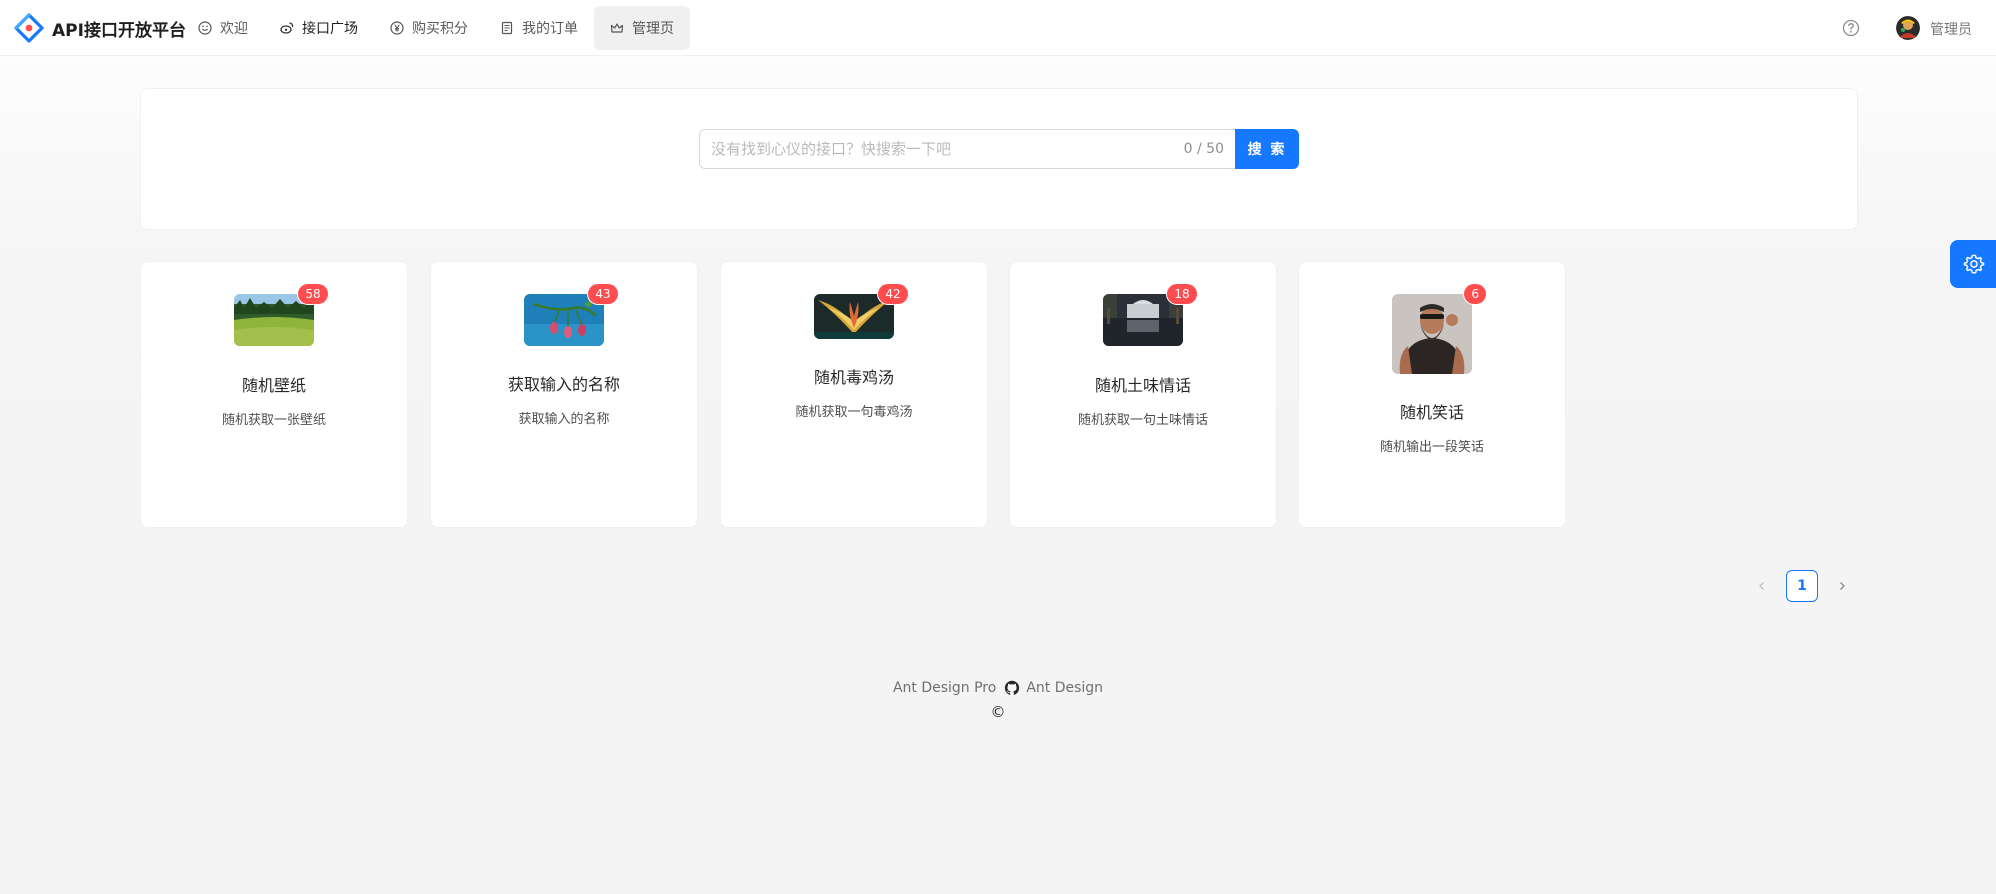 This screenshot has height=894, width=1996. What do you see at coordinates (29, 28) in the screenshot?
I see `logo-diamond-icon` at bounding box center [29, 28].